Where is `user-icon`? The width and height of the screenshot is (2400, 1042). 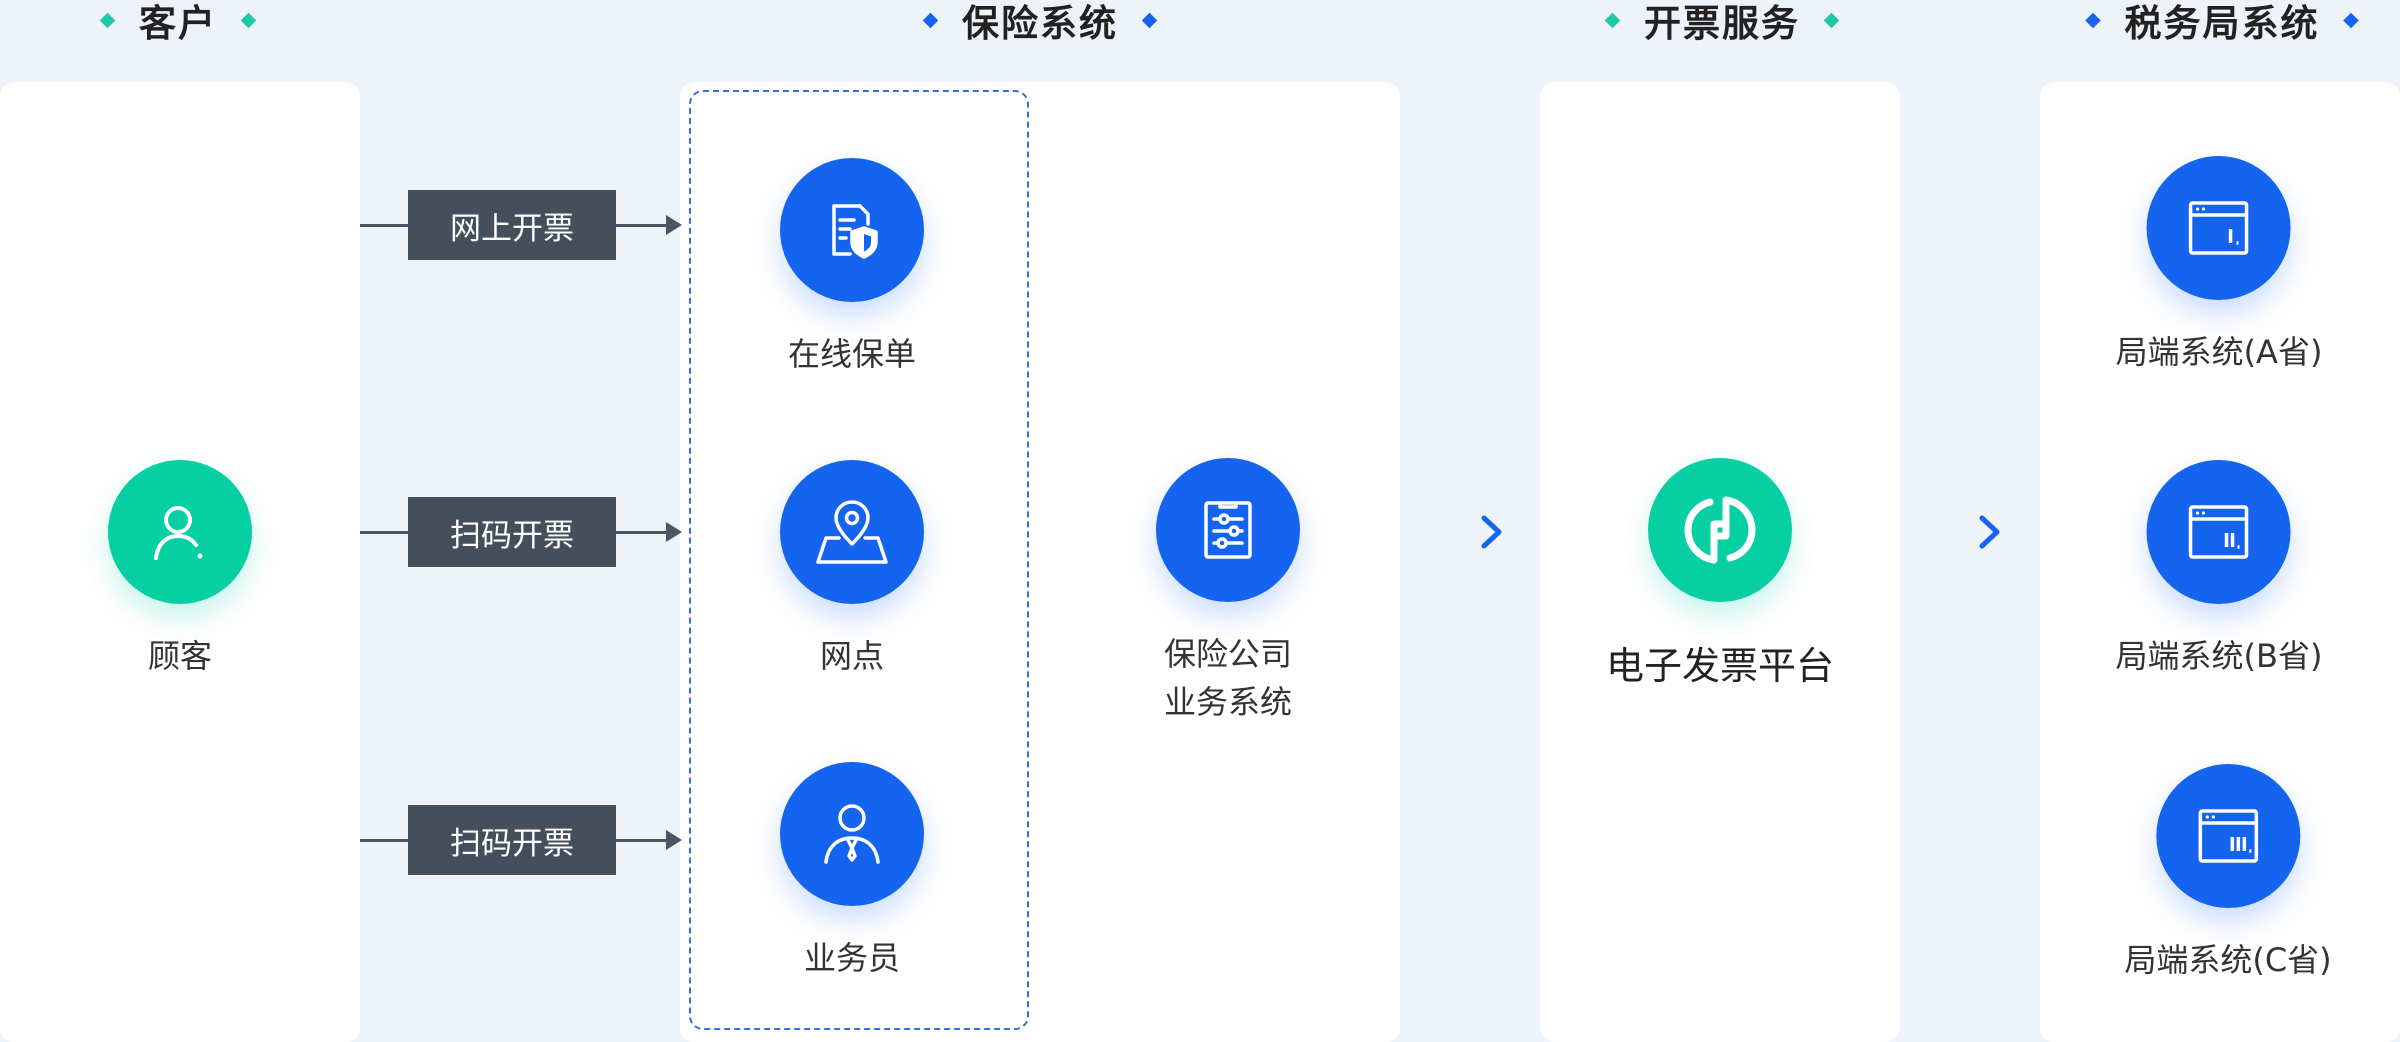
user-icon is located at coordinates (178, 533).